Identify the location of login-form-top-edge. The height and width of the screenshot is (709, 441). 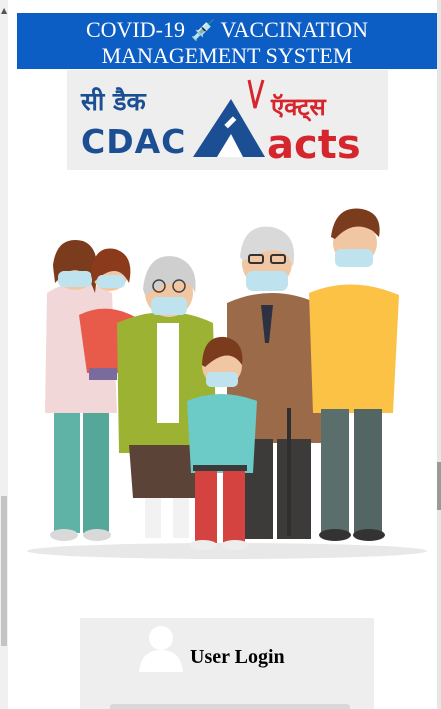
(230, 706).